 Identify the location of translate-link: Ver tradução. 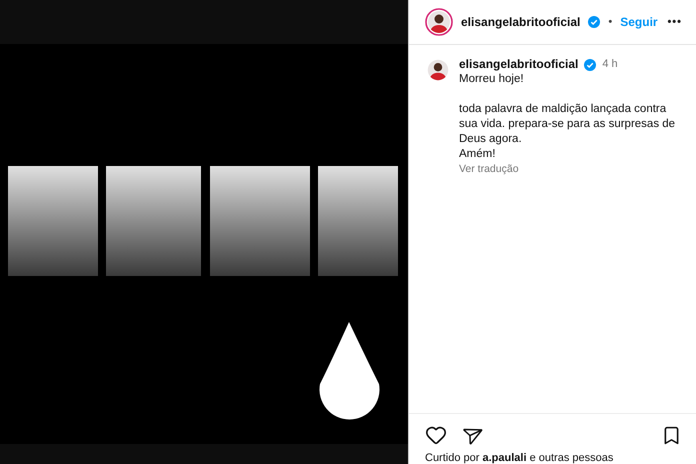
(489, 169).